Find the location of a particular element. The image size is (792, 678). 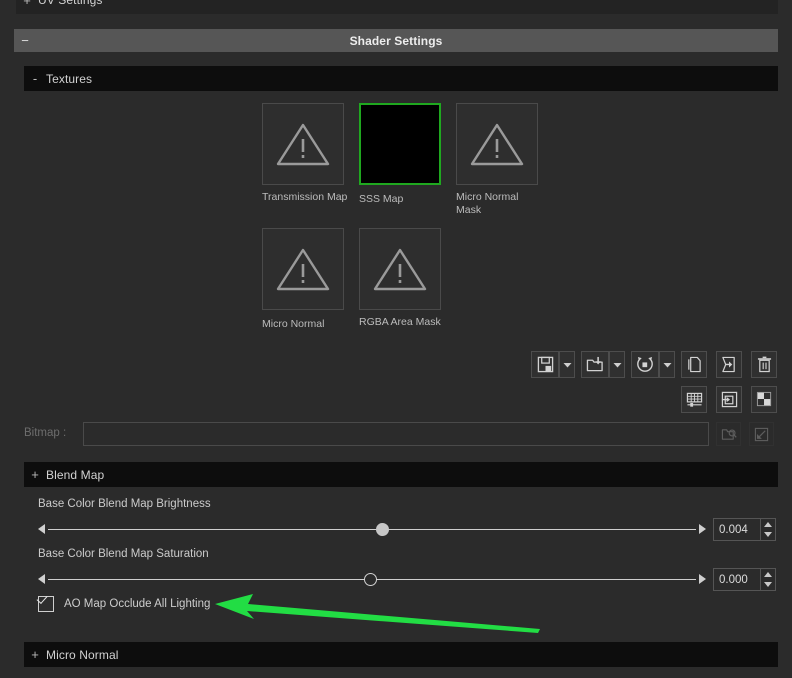

bitmap-input is located at coordinates (396, 434).